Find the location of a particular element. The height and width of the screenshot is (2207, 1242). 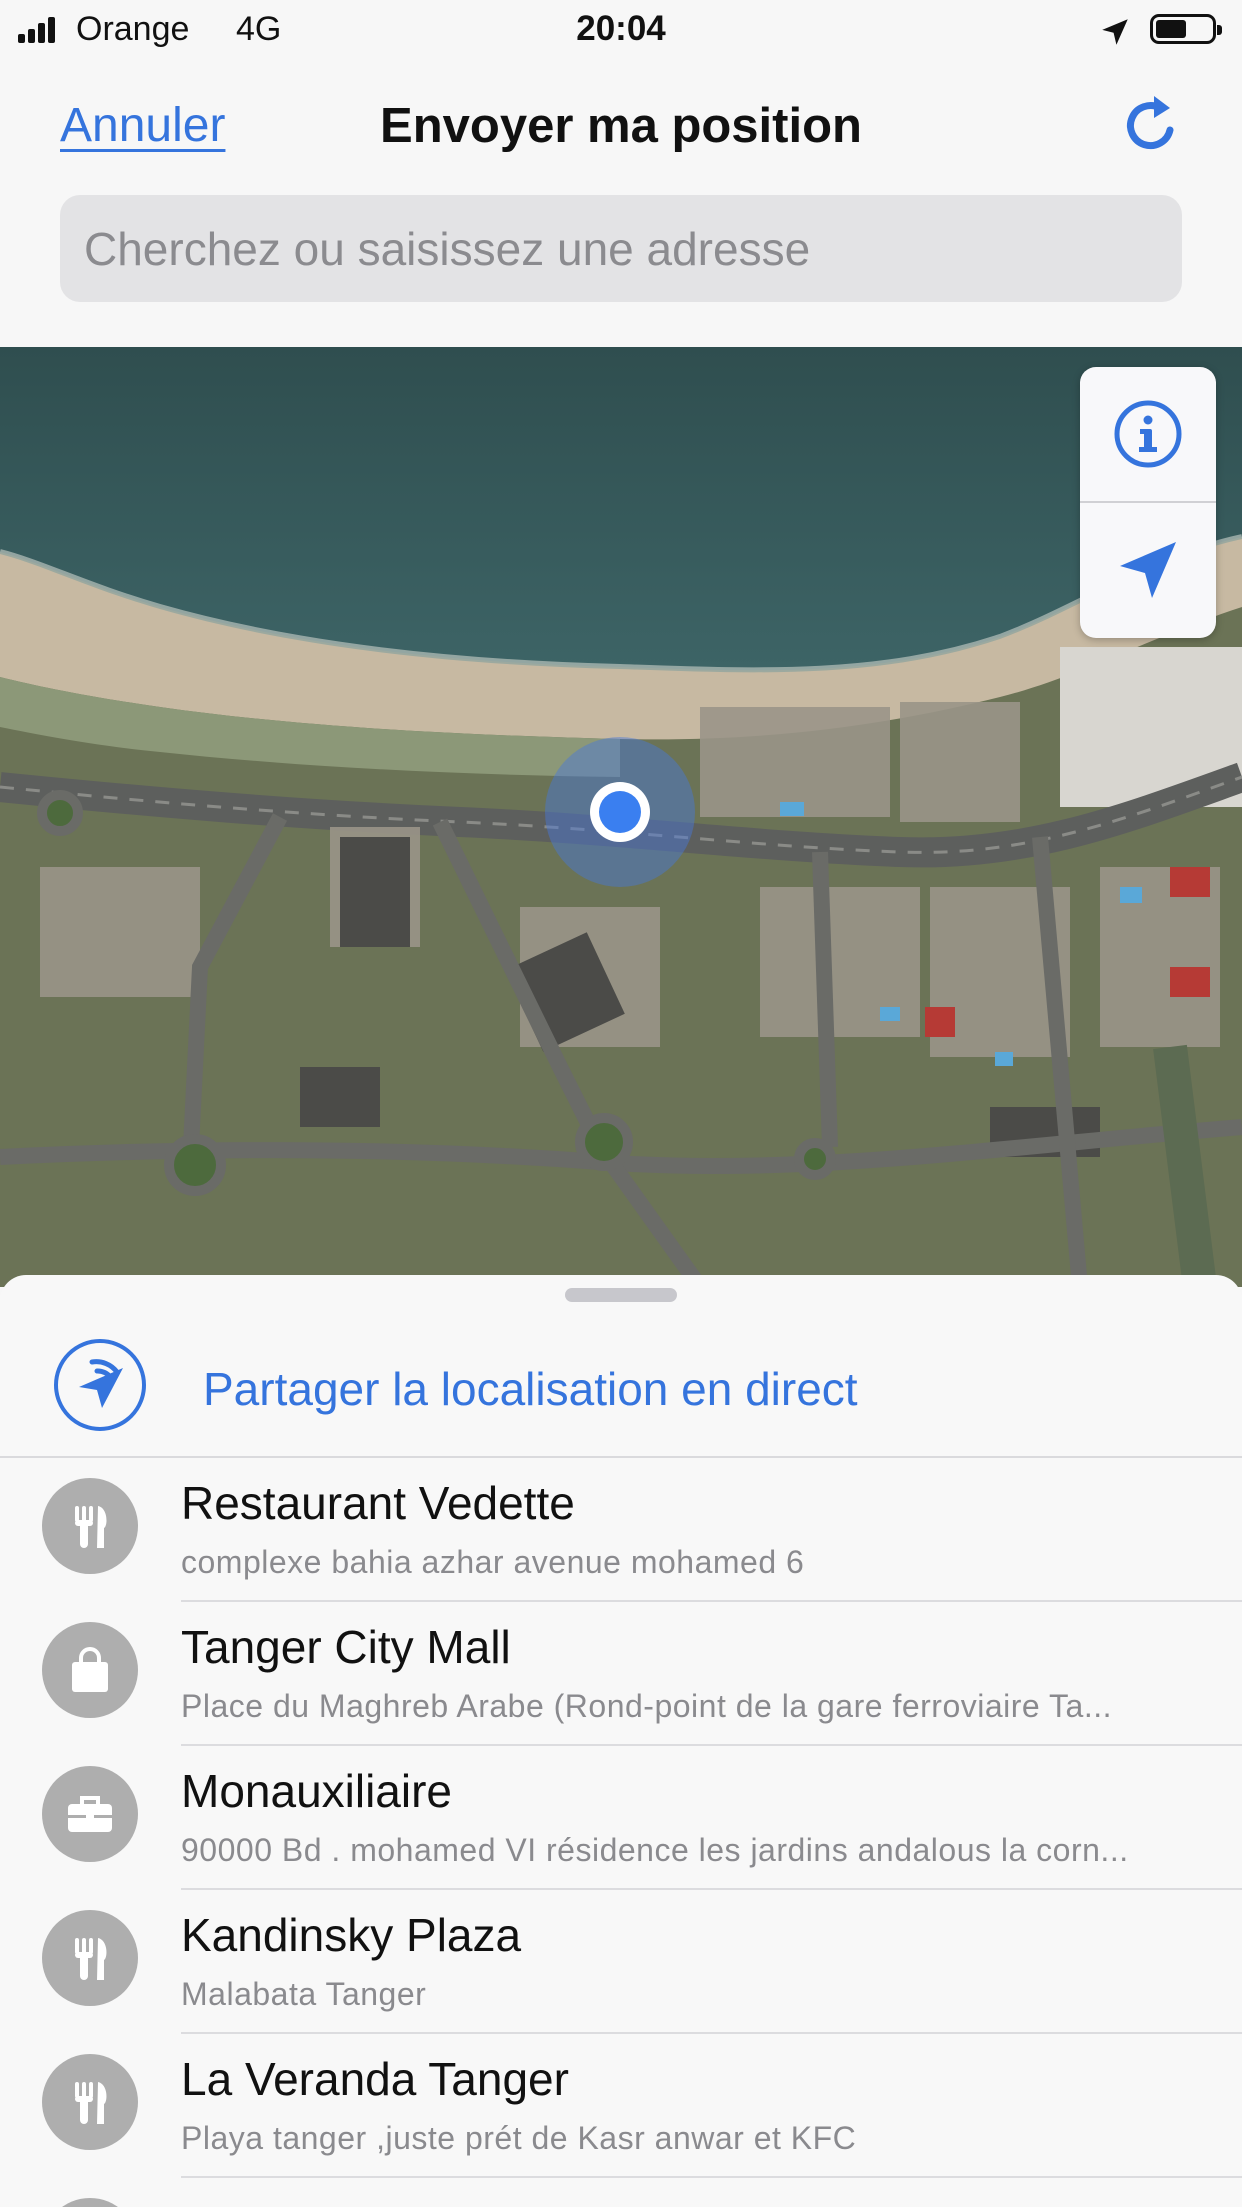

battery-icon is located at coordinates (1186, 29).